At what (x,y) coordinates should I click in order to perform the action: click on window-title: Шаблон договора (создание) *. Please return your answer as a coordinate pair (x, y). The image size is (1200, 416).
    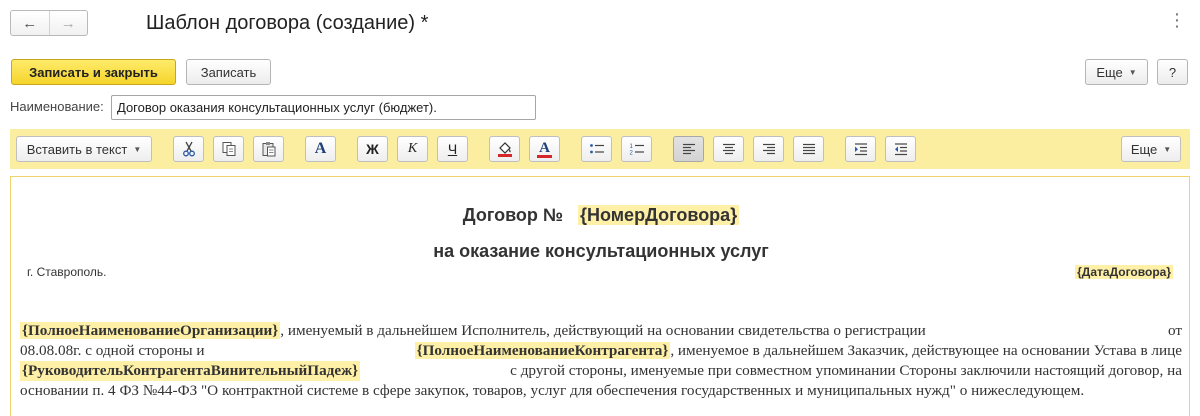
    Looking at the image, I should click on (287, 23).